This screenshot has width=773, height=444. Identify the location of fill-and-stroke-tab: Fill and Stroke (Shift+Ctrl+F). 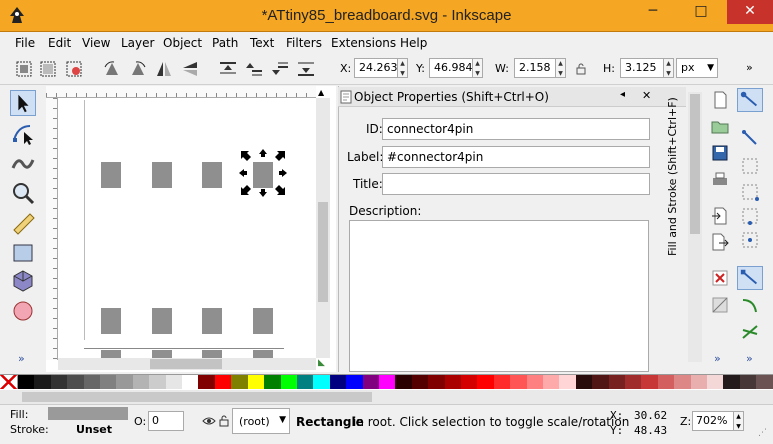
(673, 173).